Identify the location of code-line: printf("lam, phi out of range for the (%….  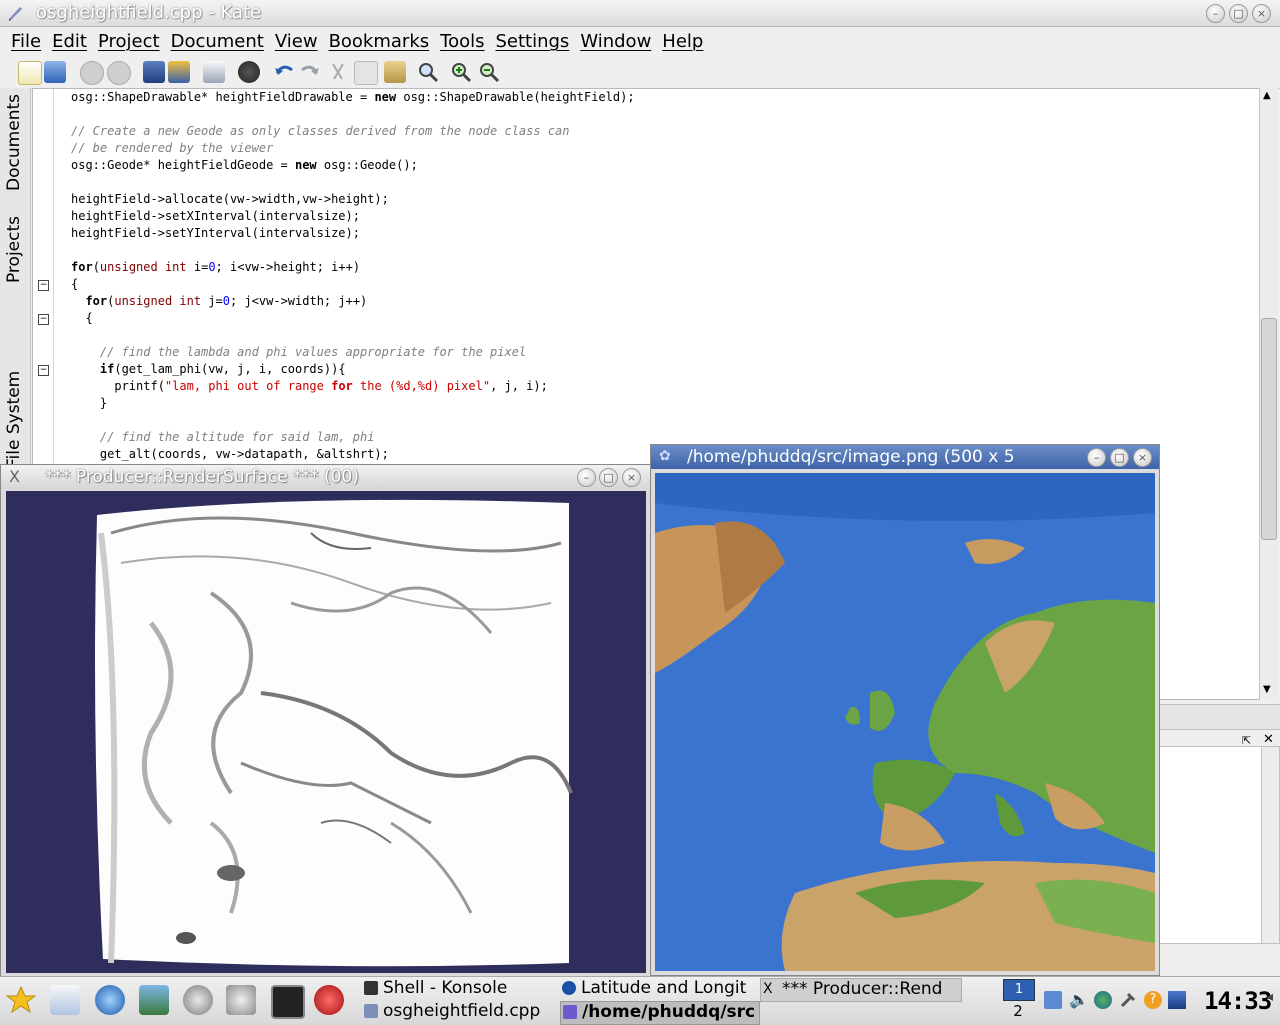
(309, 386).